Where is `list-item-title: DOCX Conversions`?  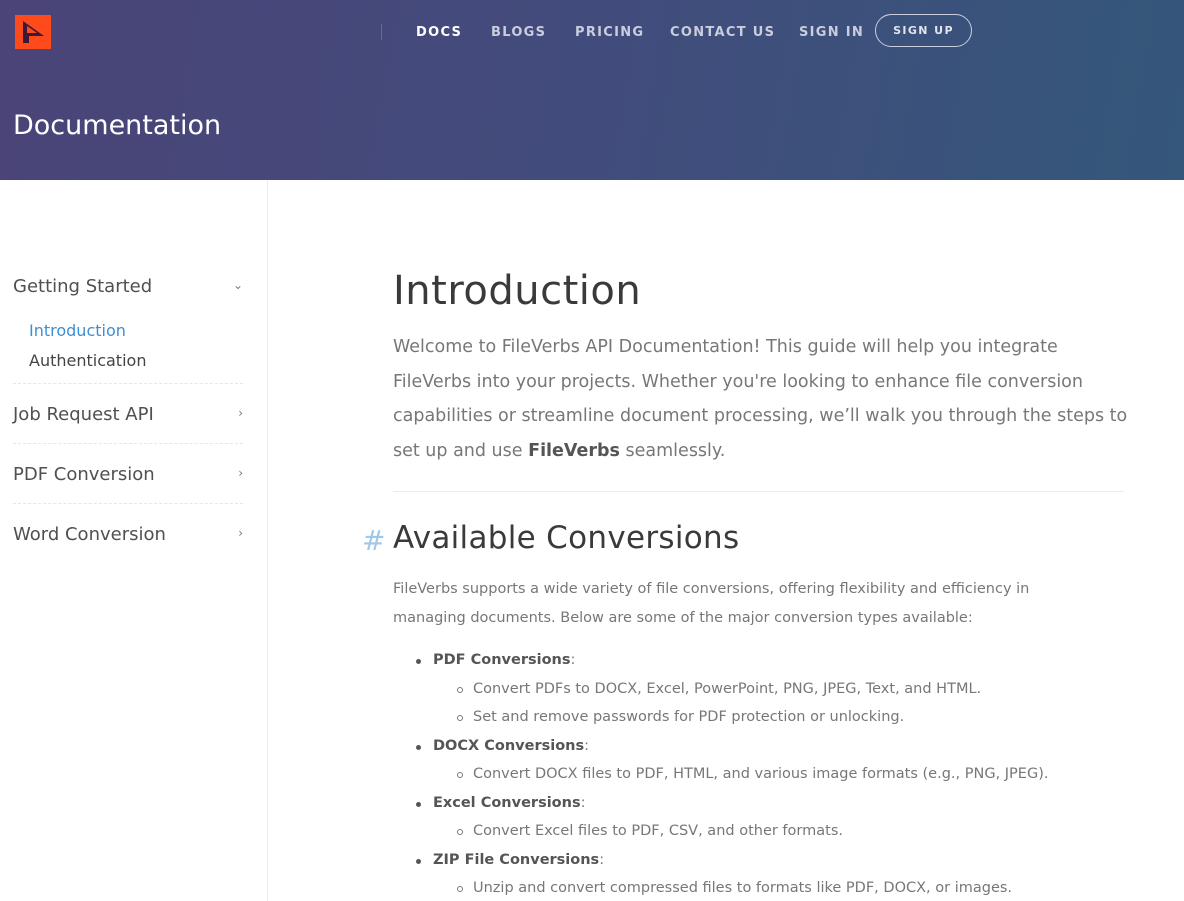
list-item-title: DOCX Conversions is located at coordinates (509, 746).